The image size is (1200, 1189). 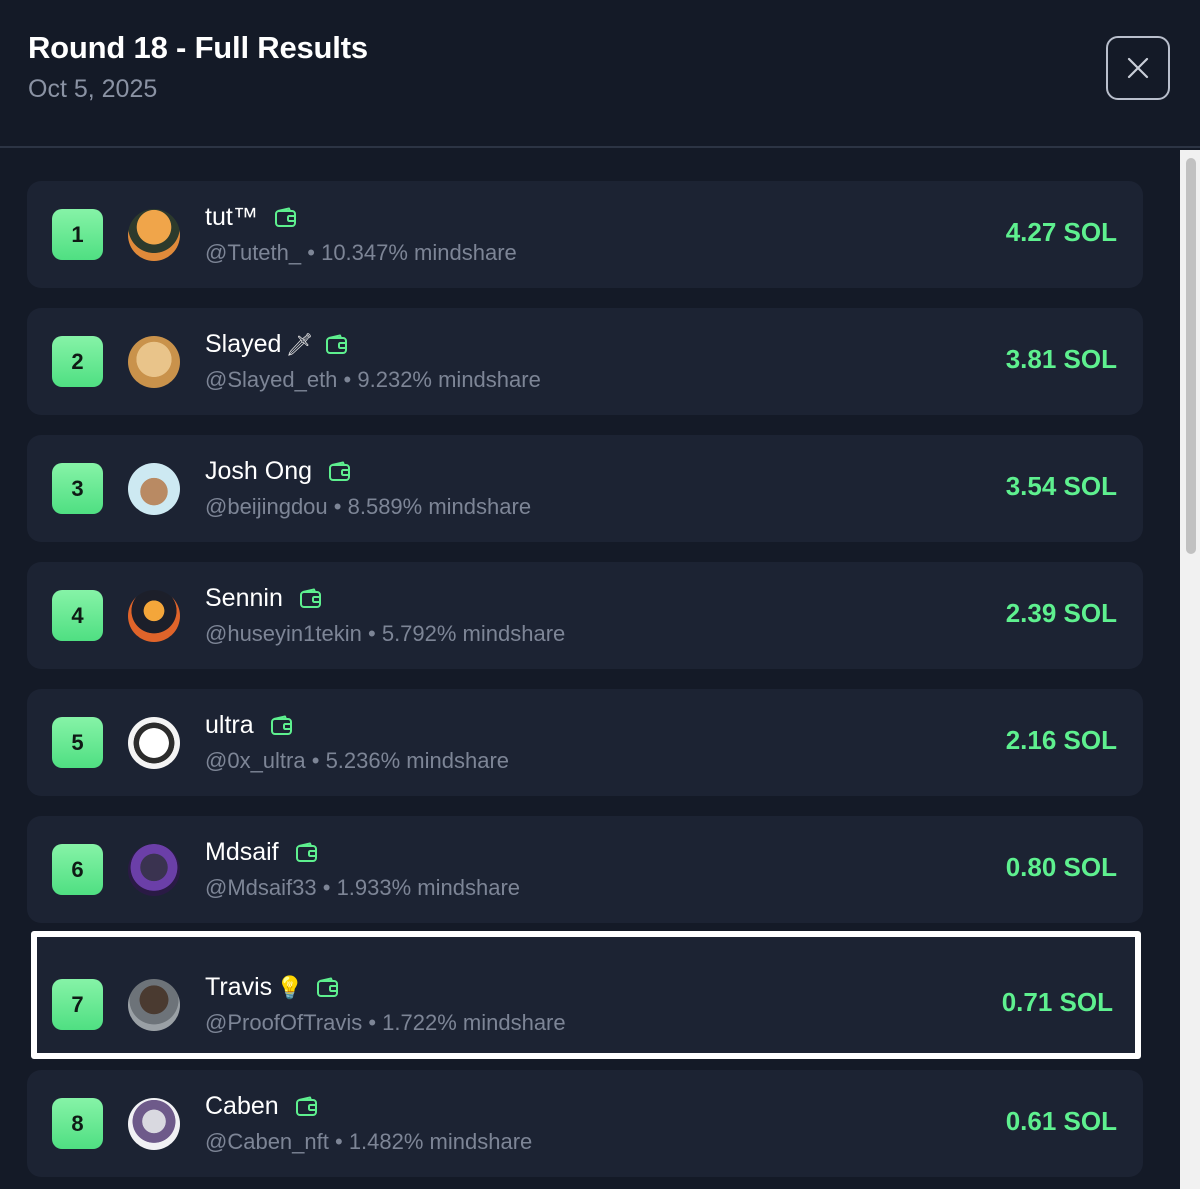 I want to click on user-meta: @0x_ultra • 5.236% mindshare, so click(x=357, y=761).